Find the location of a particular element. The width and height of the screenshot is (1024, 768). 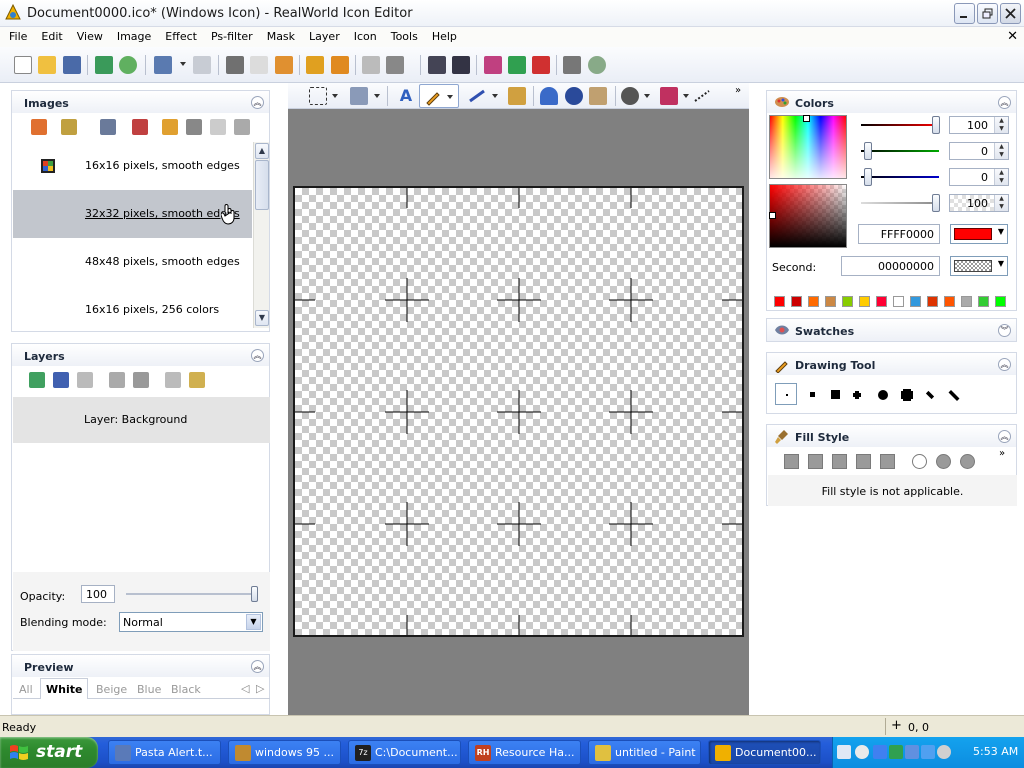

color-tool-icon is located at coordinates (493, 65).